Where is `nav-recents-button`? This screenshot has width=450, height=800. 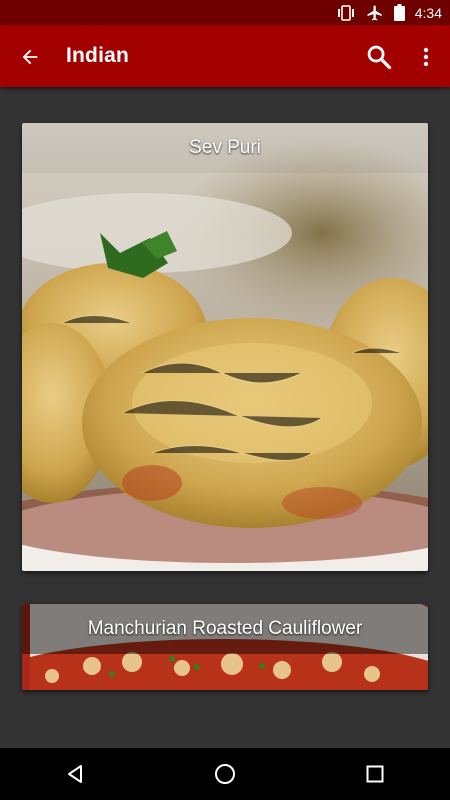
nav-recents-button is located at coordinates (375, 774).